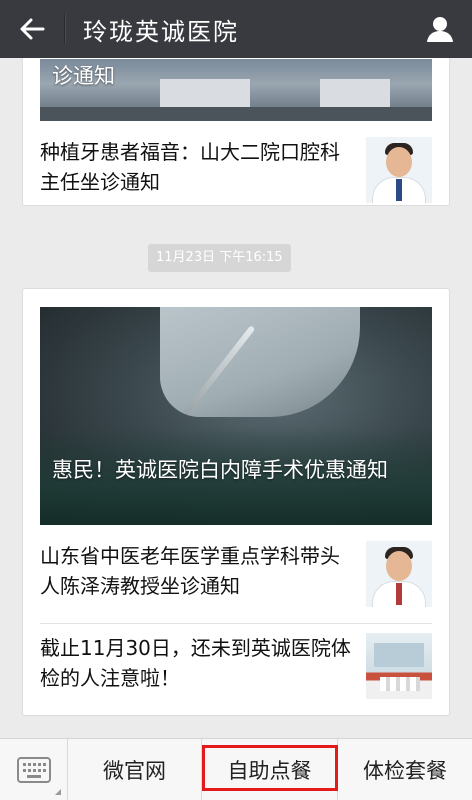  I want to click on hero-caption: 惠民！英诚医院白内障手术优惠通知, so click(220, 470).